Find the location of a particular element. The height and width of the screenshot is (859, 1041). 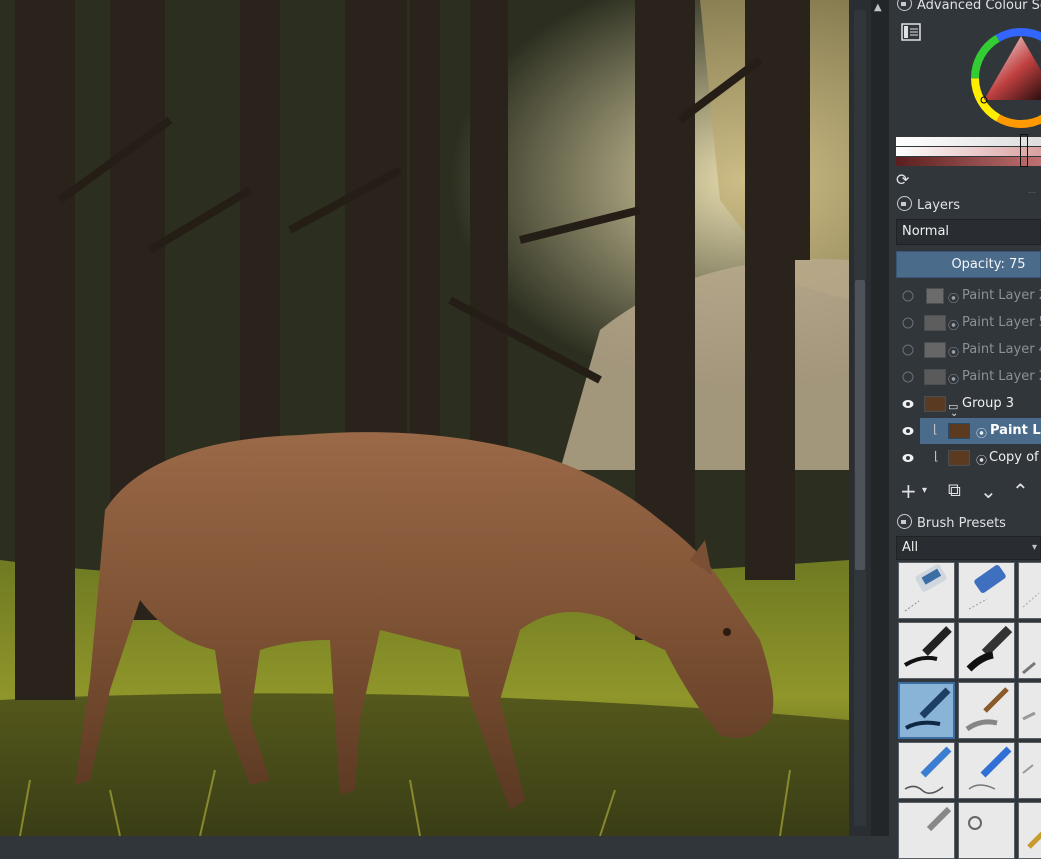

opacity-label: Opacity: is located at coordinates (978, 264).